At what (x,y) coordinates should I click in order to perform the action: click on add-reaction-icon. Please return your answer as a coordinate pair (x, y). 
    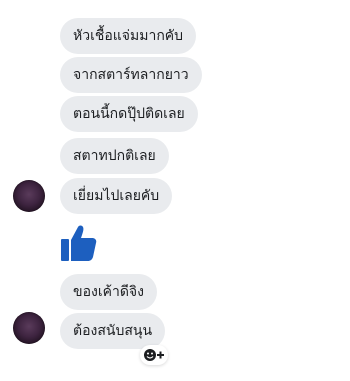
    Looking at the image, I should click on (154, 355).